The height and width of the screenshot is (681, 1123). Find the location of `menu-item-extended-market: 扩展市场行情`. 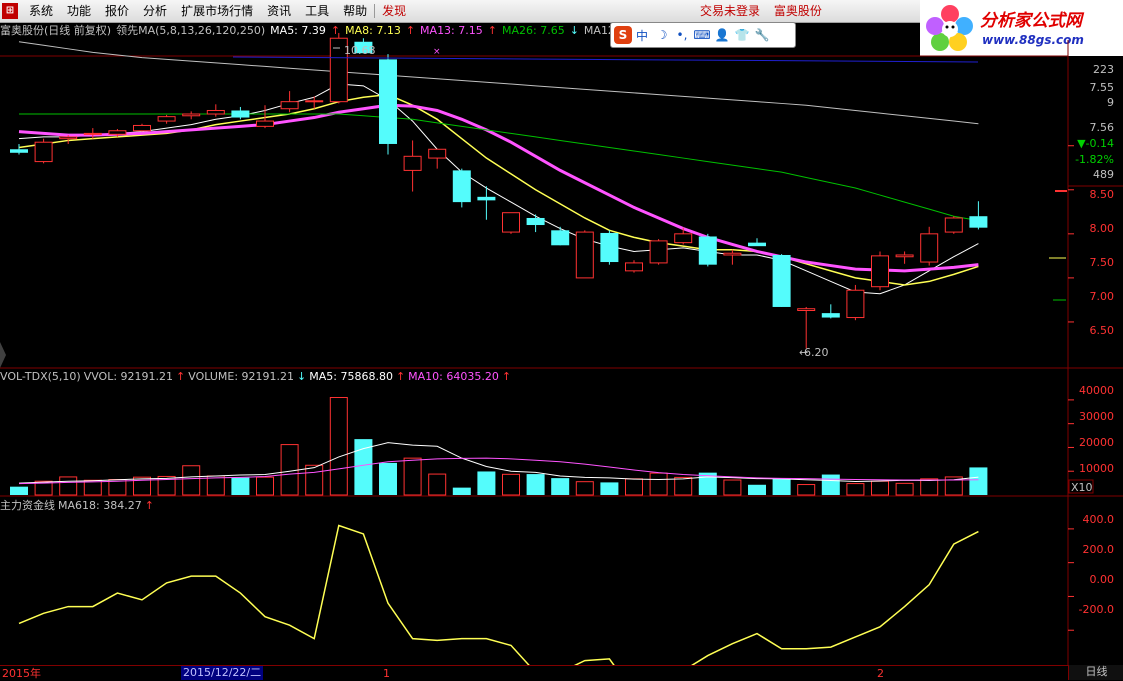

menu-item-extended-market: 扩展市场行情 is located at coordinates (217, 11).